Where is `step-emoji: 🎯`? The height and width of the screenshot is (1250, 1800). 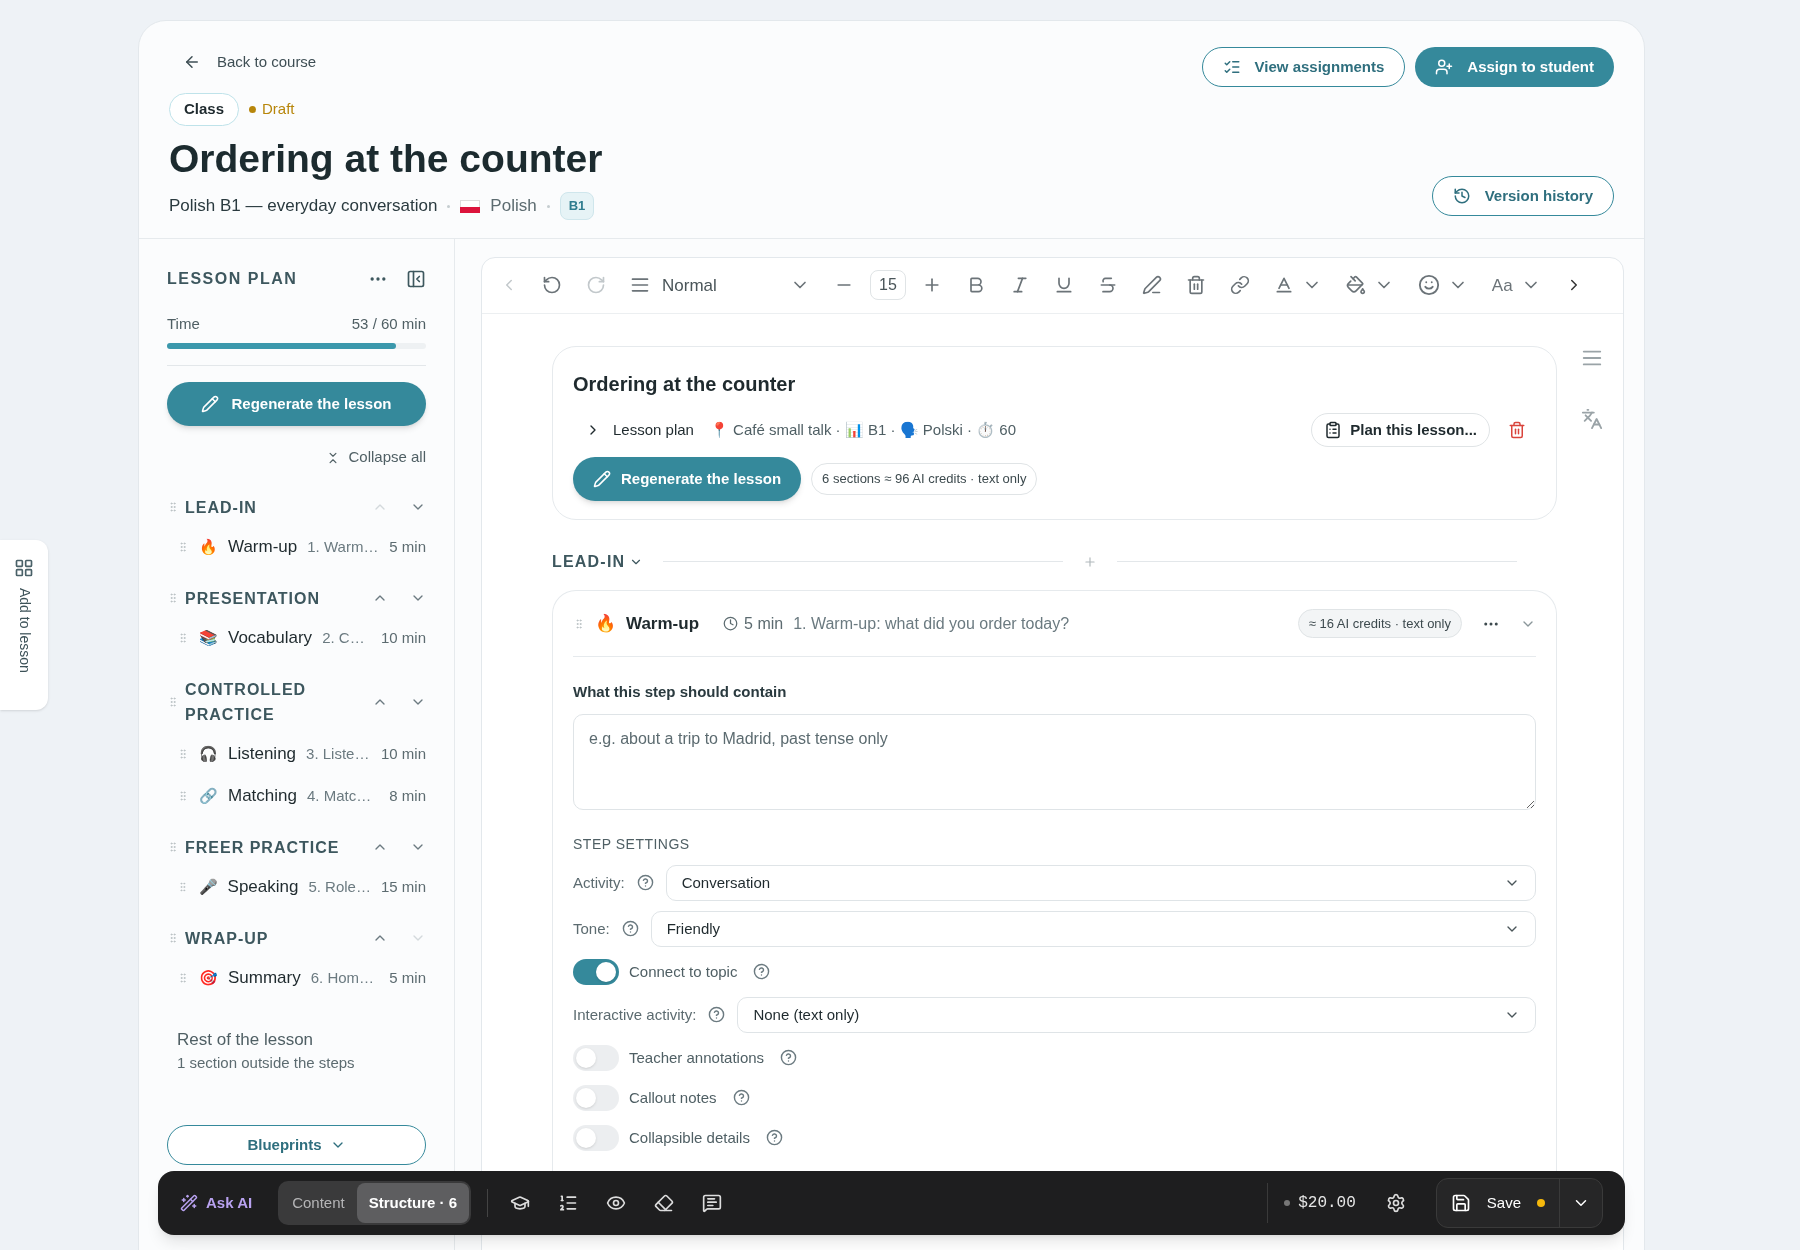 step-emoji: 🎯 is located at coordinates (208, 977).